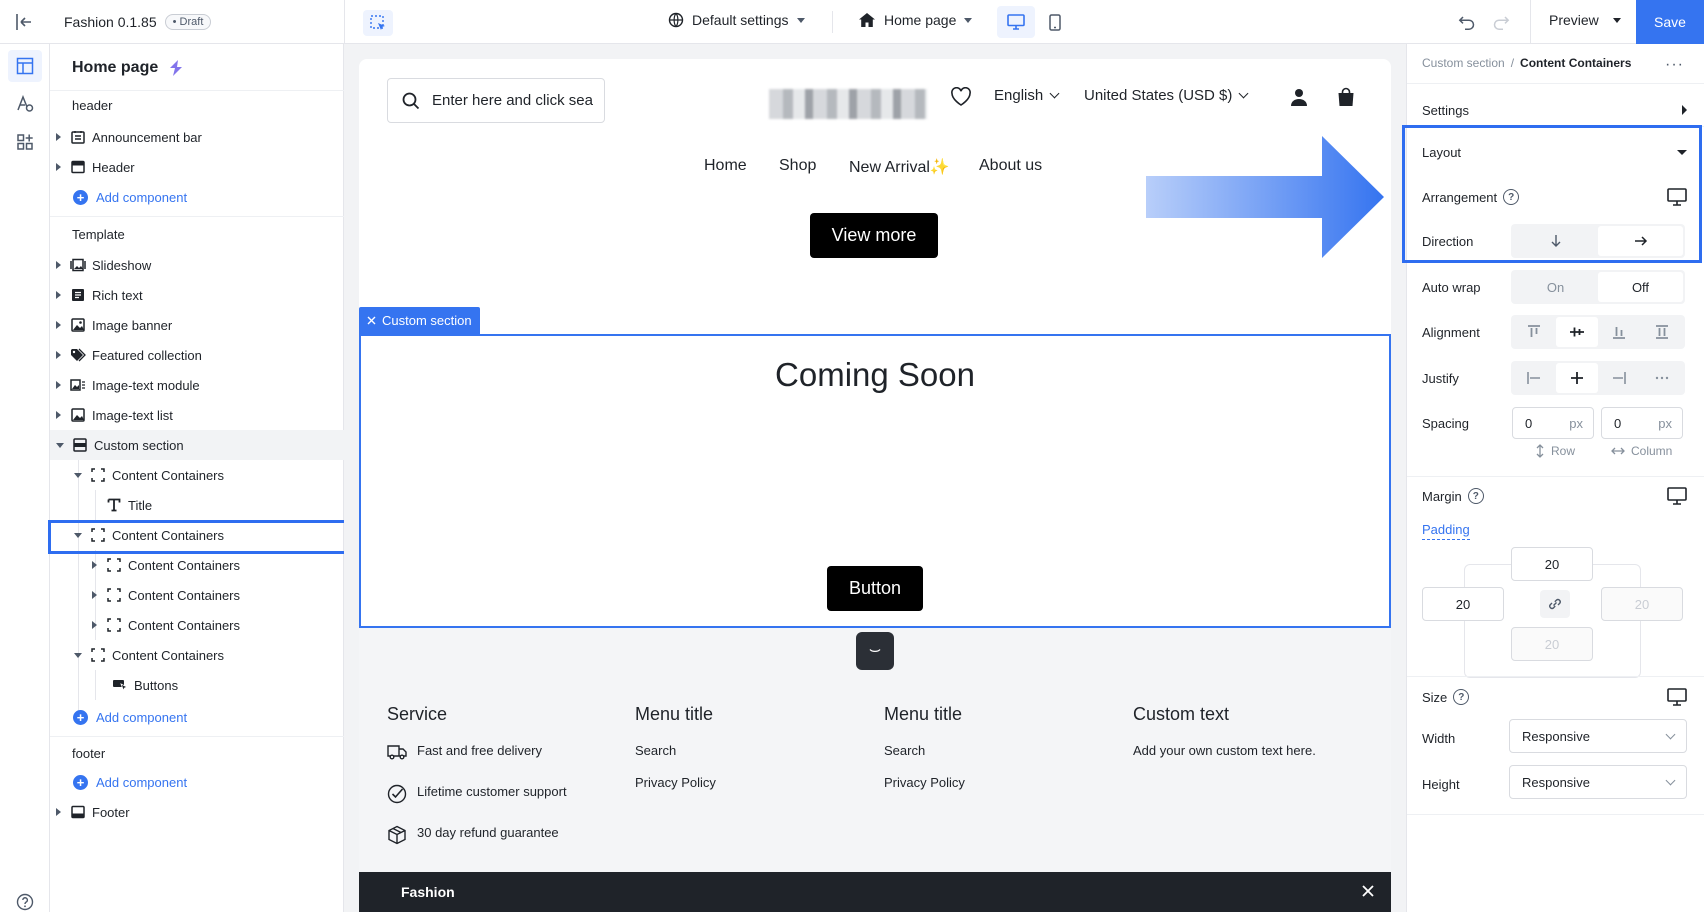 The image size is (1704, 912). I want to click on redo-icon, so click(1501, 22).